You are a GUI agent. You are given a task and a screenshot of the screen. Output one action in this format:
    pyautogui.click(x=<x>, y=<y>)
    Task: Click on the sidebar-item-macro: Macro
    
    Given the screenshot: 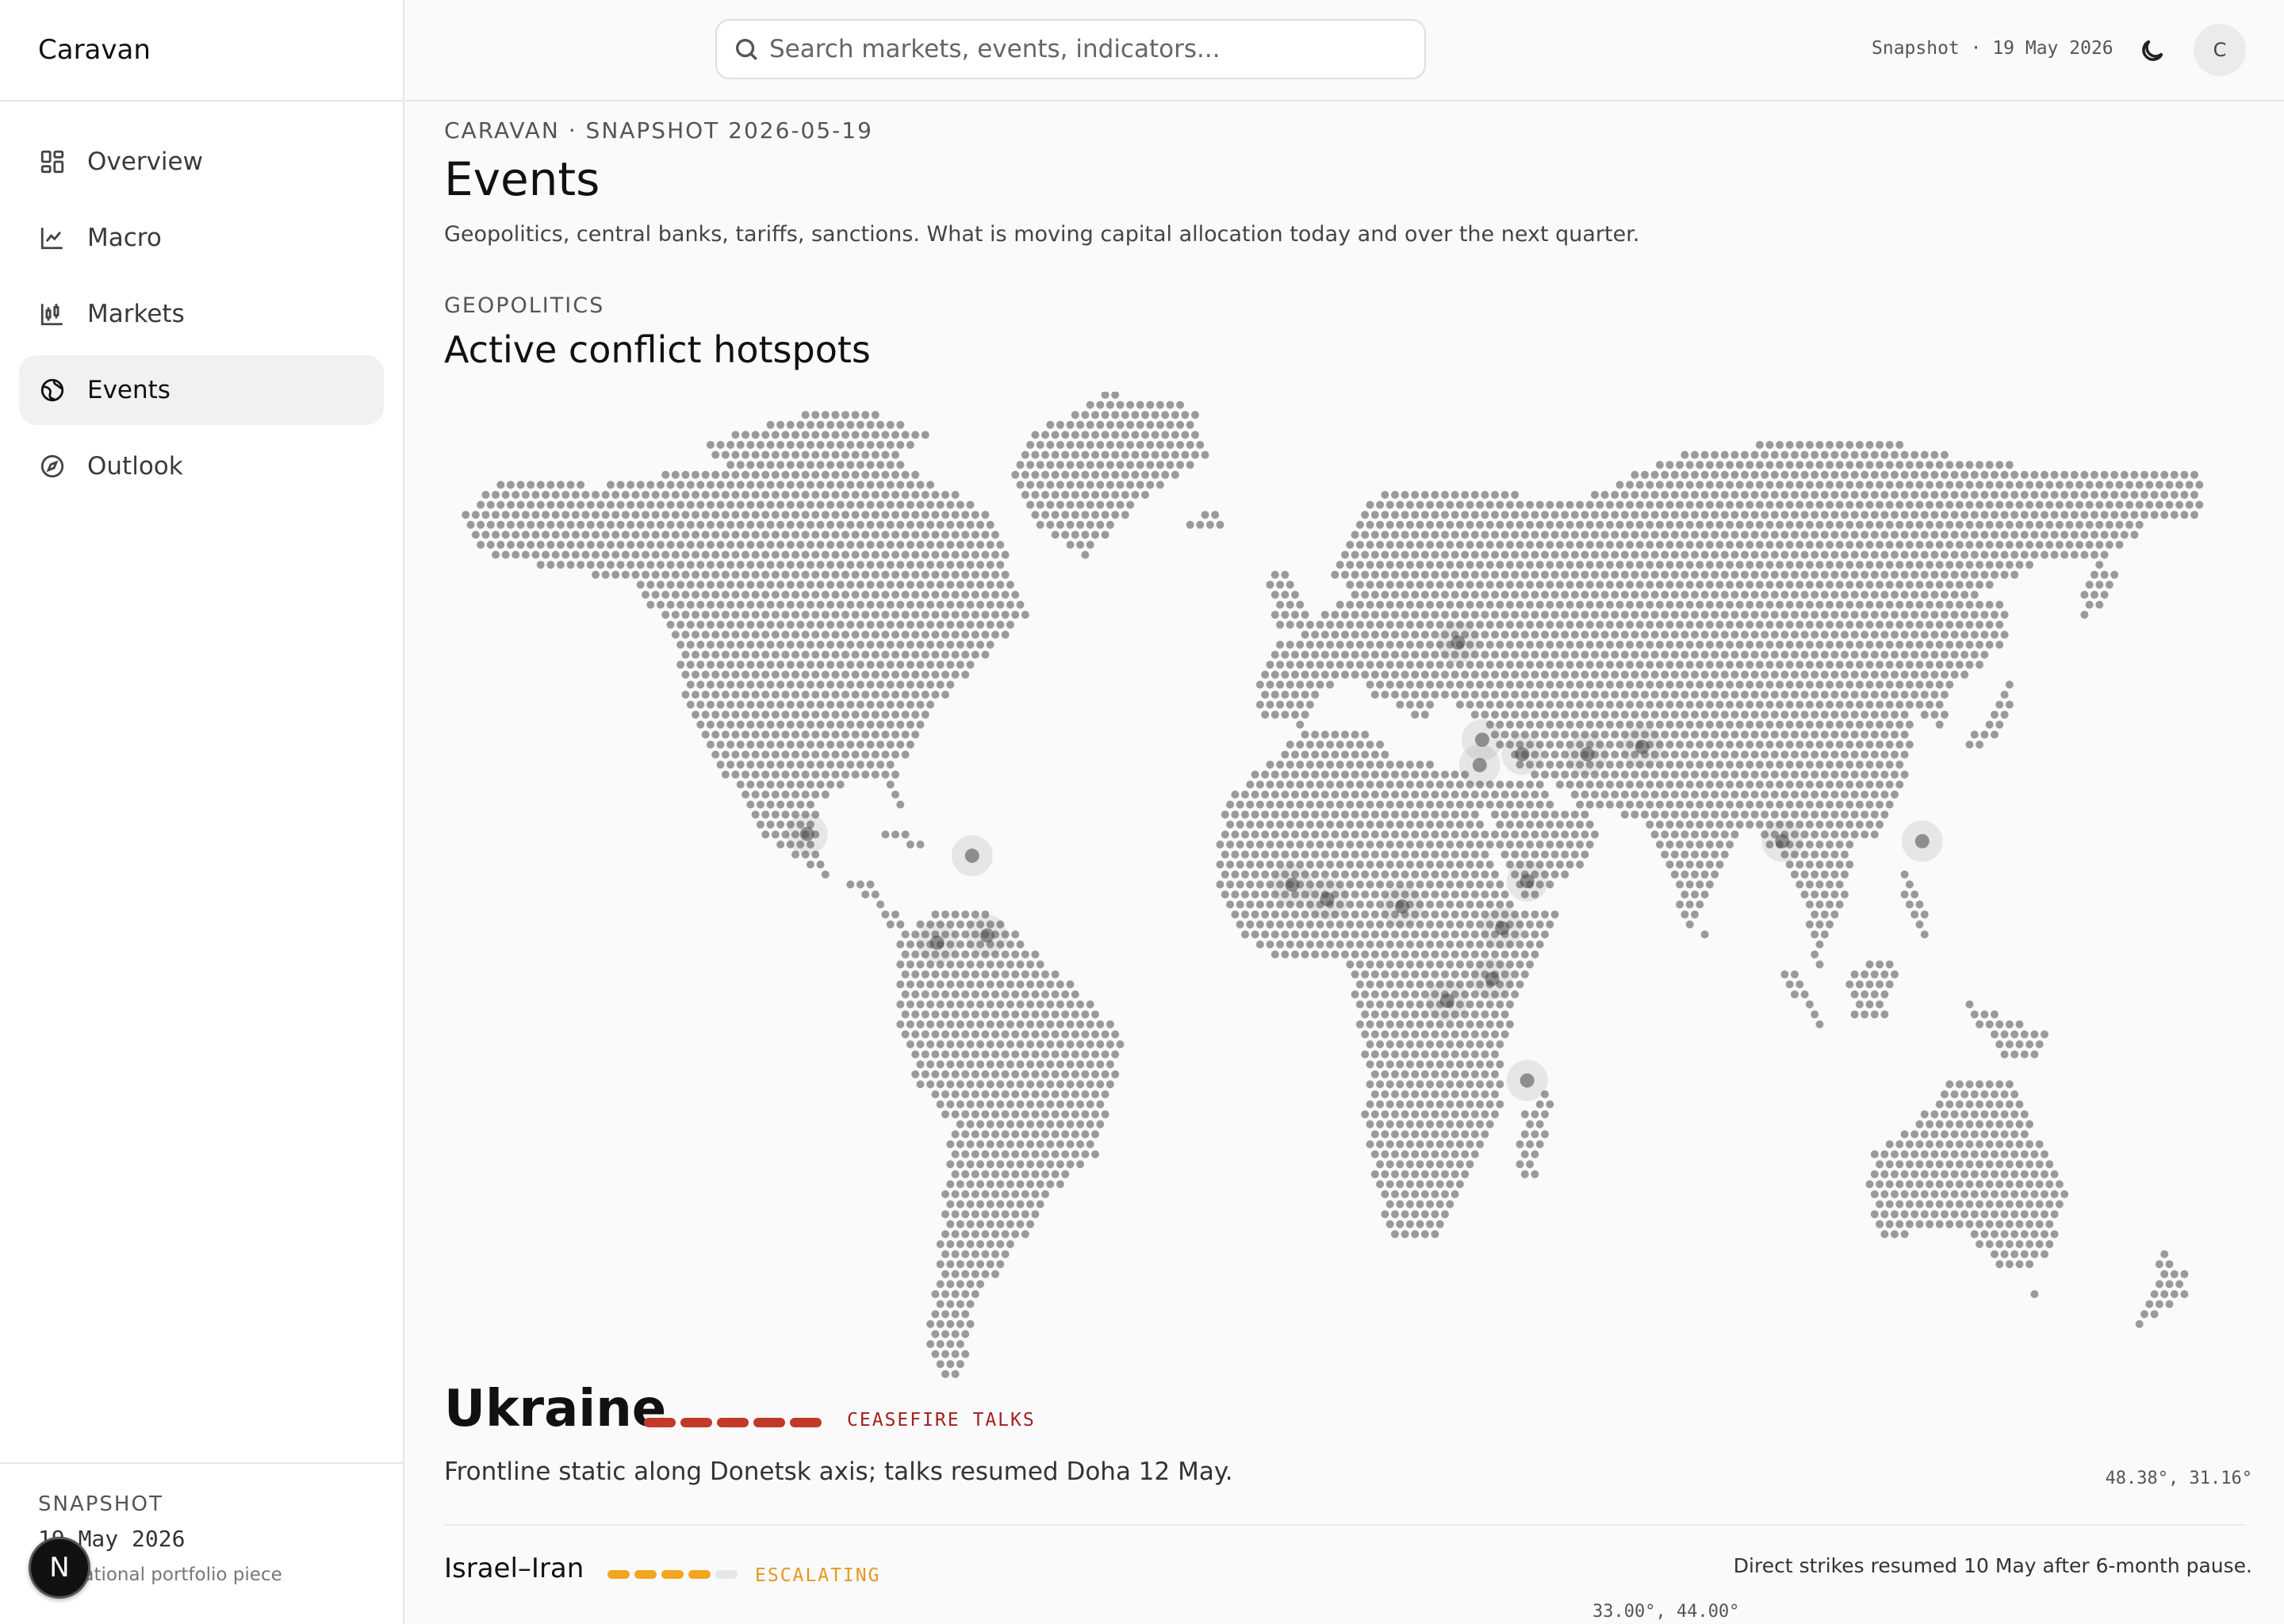 What is the action you would take?
    pyautogui.click(x=201, y=238)
    